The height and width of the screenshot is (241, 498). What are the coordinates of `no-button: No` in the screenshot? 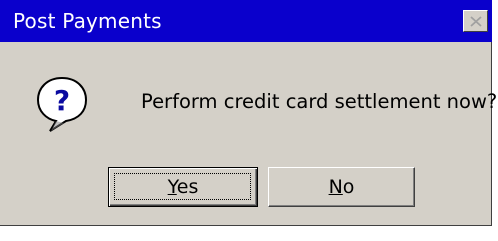 It's located at (341, 187).